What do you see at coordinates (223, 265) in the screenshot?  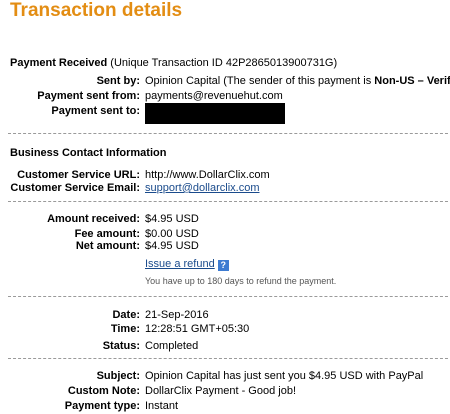 I see `help-icon: ?` at bounding box center [223, 265].